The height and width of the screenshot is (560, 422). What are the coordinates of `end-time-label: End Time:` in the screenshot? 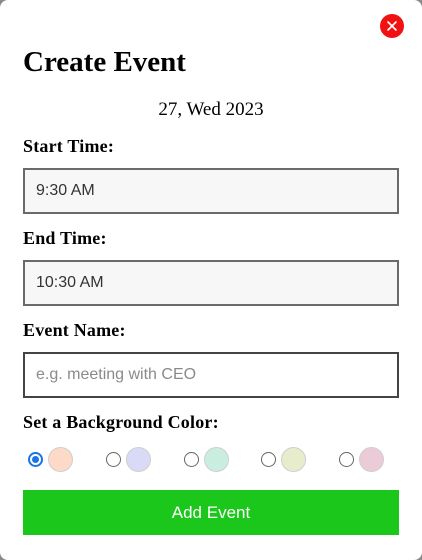 It's located at (65, 238).